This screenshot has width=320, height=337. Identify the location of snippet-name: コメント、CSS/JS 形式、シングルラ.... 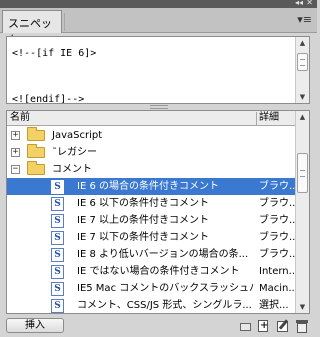
(164, 305).